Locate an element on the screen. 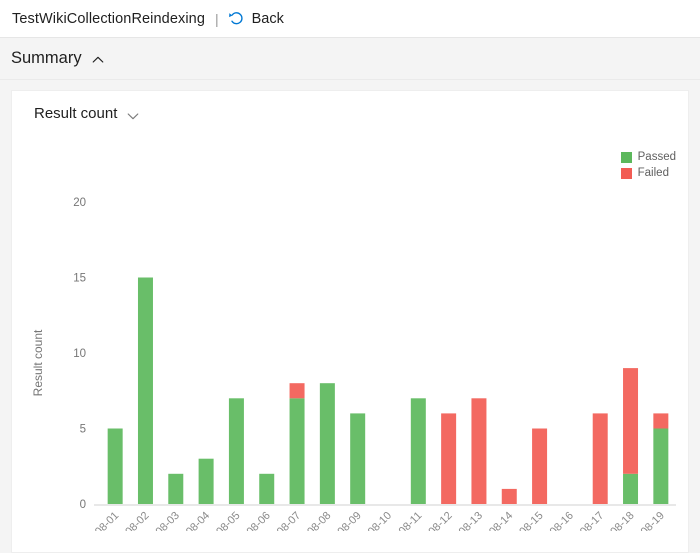 Image resolution: width=700 pixels, height=553 pixels. summary-title: Summary is located at coordinates (46, 58).